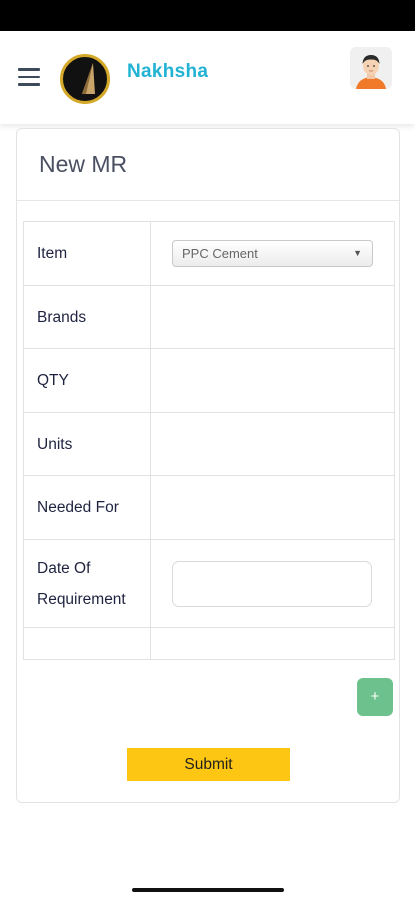 This screenshot has height=900, width=415. What do you see at coordinates (83, 164) in the screenshot?
I see `page-title: New MR` at bounding box center [83, 164].